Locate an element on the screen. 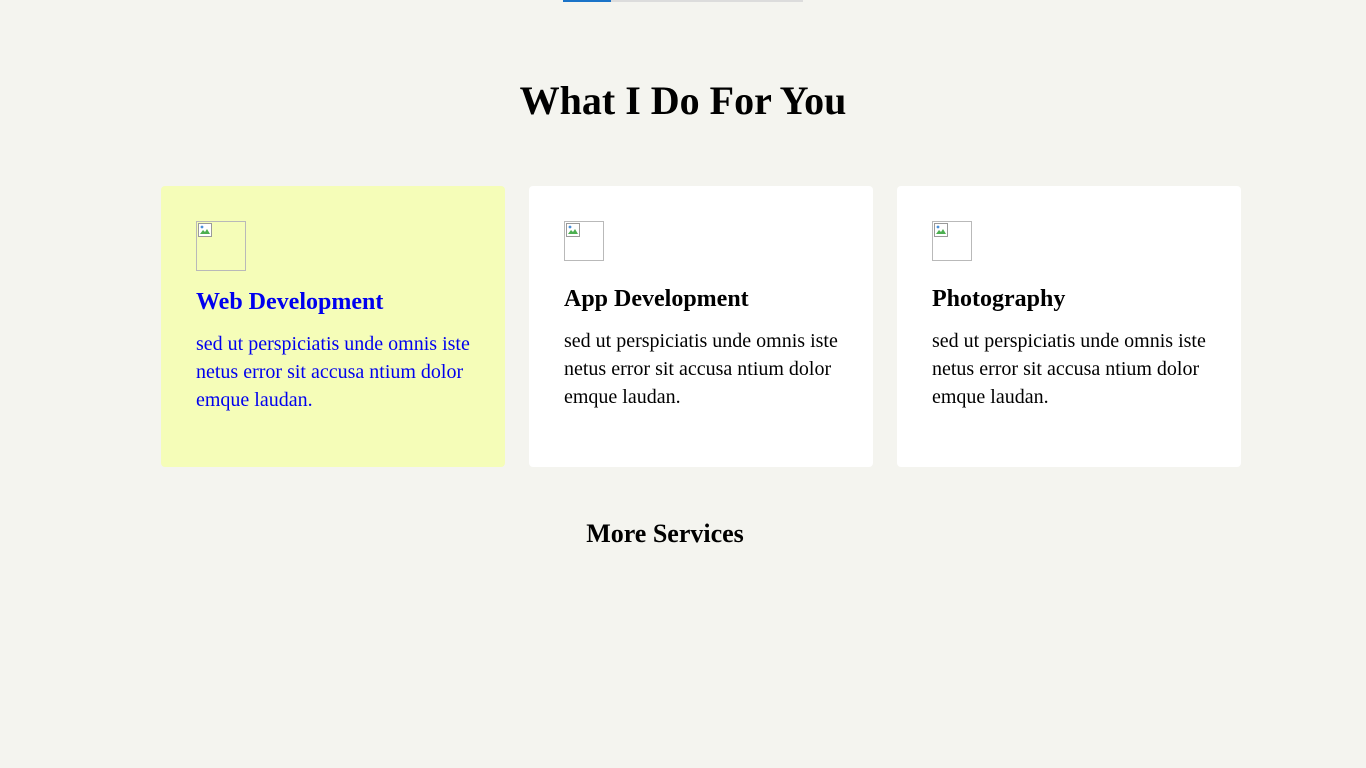 This screenshot has height=768, width=1366. service-title: Web Development is located at coordinates (290, 302).